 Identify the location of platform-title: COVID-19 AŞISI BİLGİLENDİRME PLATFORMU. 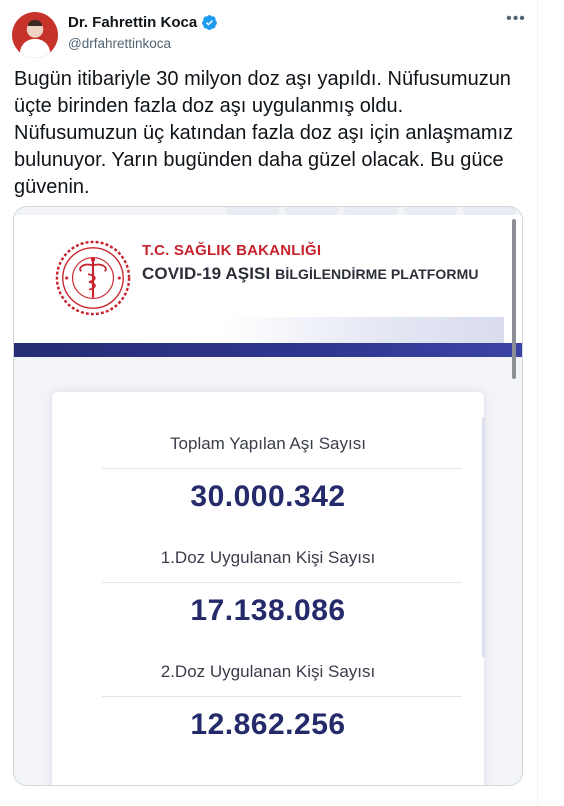
(310, 274).